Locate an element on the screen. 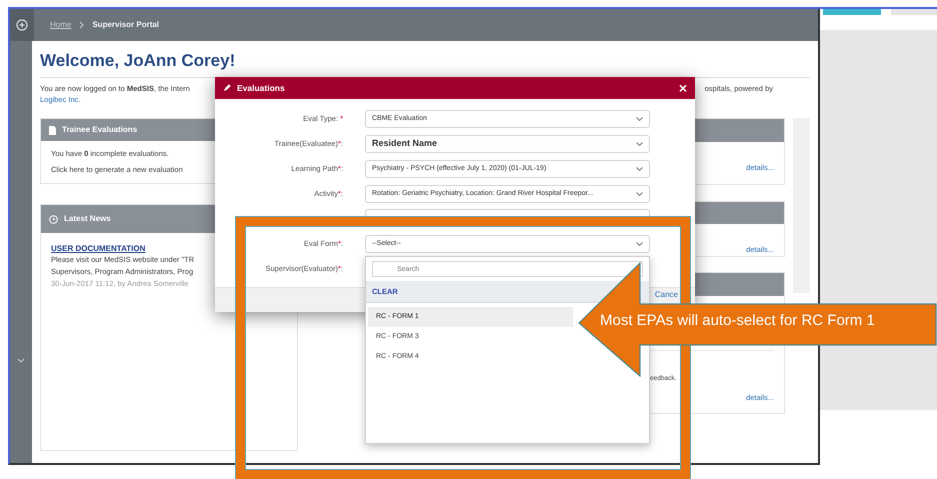 The image size is (937, 479). dialog-title: Evaluations is located at coordinates (261, 88).